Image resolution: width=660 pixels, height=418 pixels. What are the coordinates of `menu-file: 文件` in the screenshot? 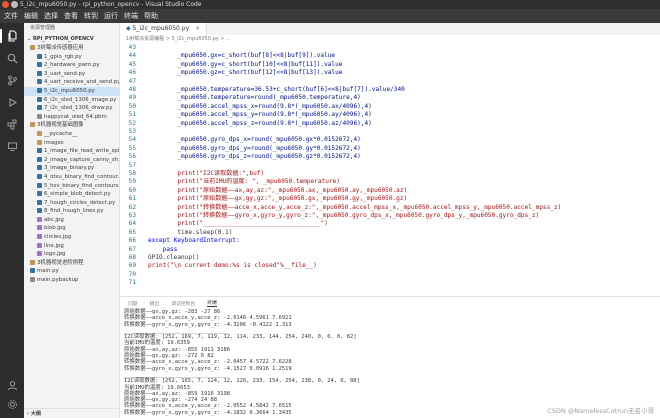 It's located at (11, 16).